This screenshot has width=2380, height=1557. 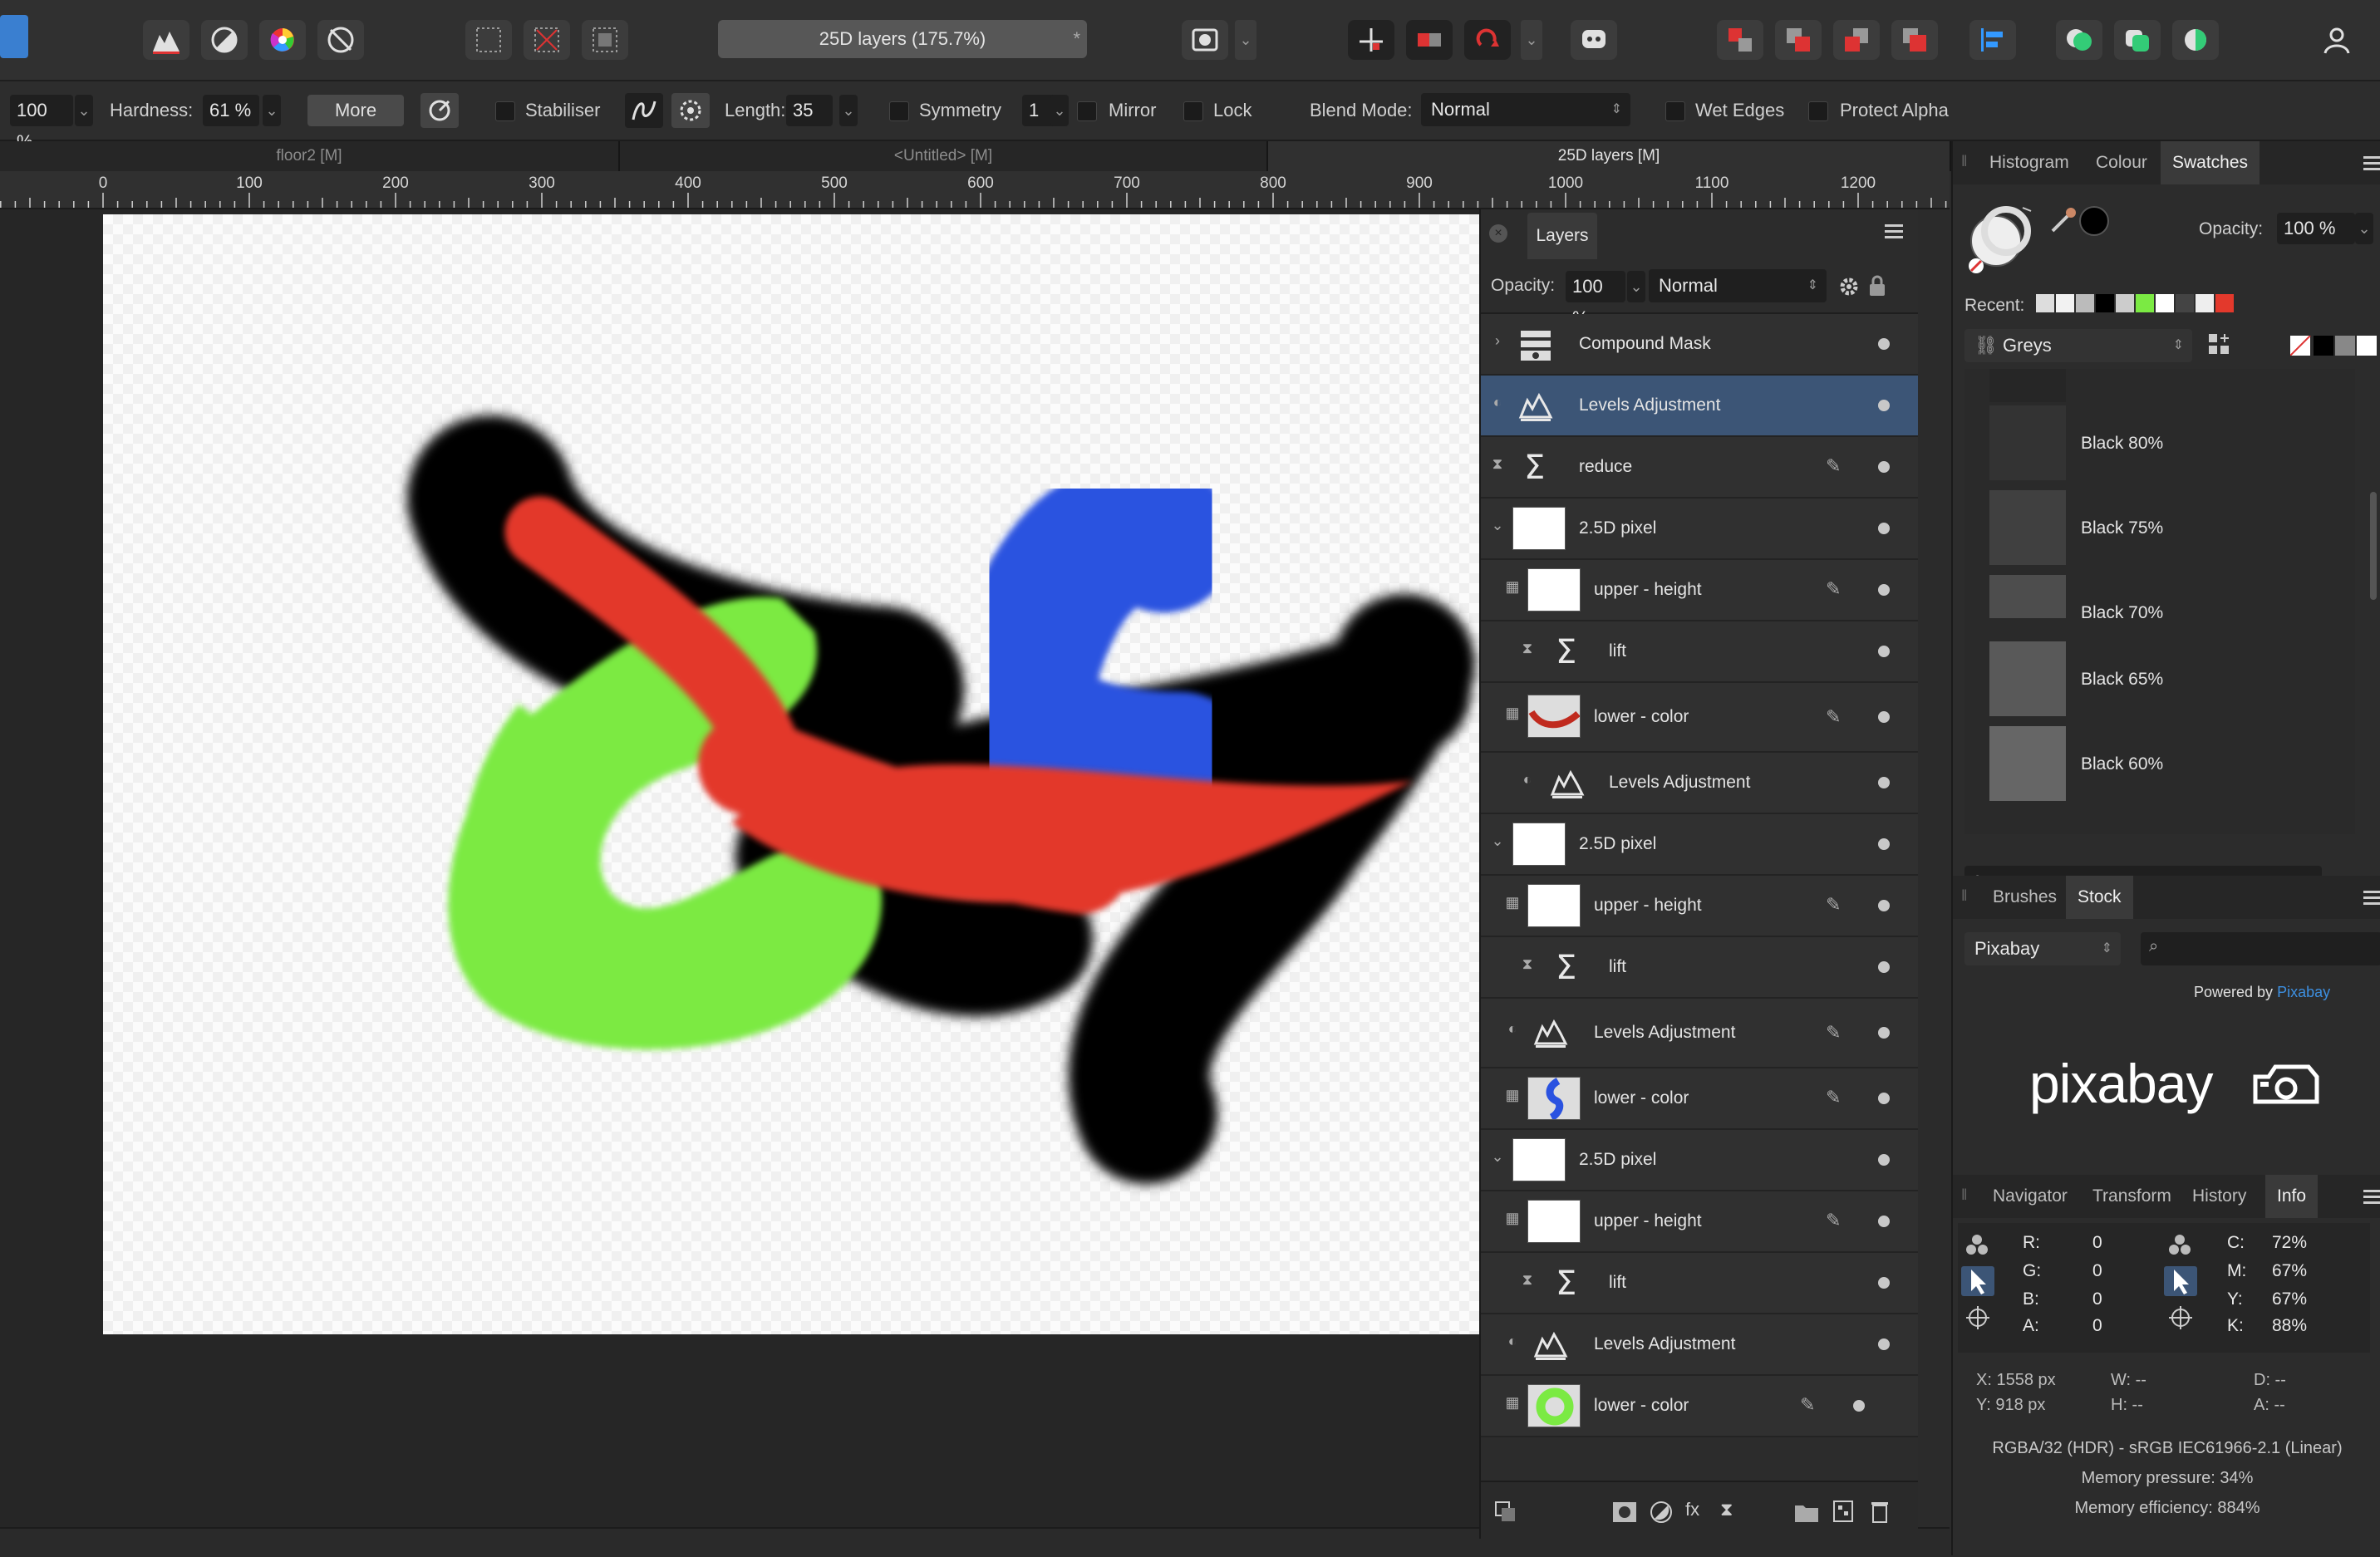 I want to click on deselect-icon, so click(x=547, y=40).